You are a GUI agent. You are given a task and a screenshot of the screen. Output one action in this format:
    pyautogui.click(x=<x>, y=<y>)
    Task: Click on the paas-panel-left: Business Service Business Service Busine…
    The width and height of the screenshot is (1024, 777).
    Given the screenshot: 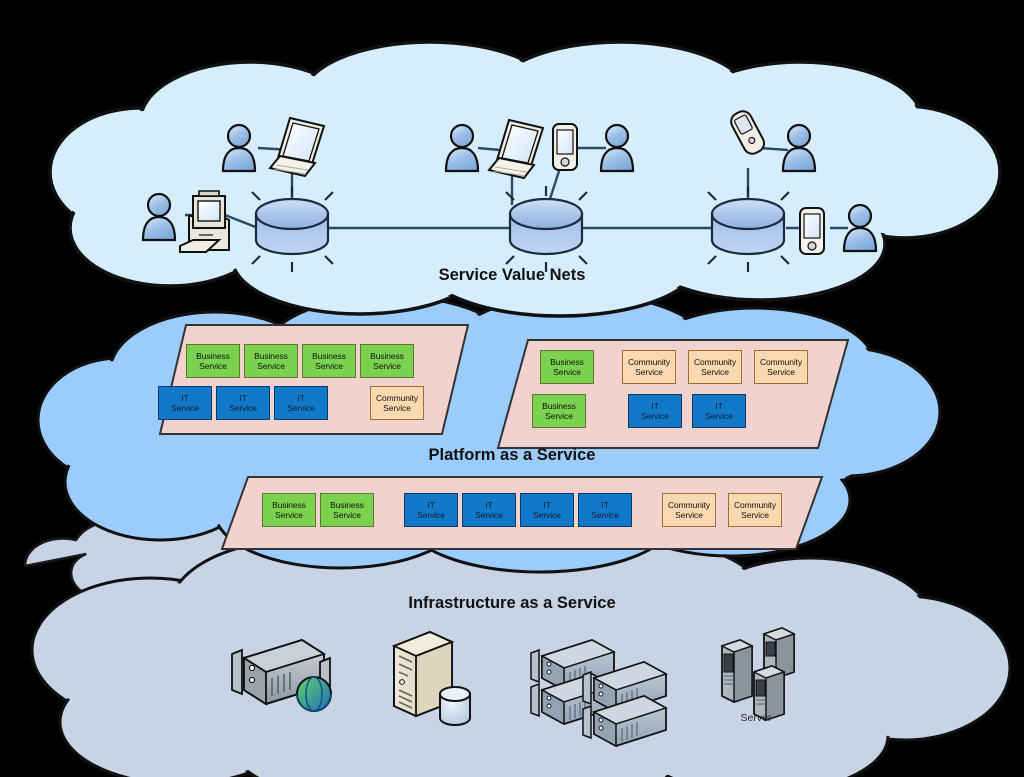 What is the action you would take?
    pyautogui.click(x=318, y=381)
    